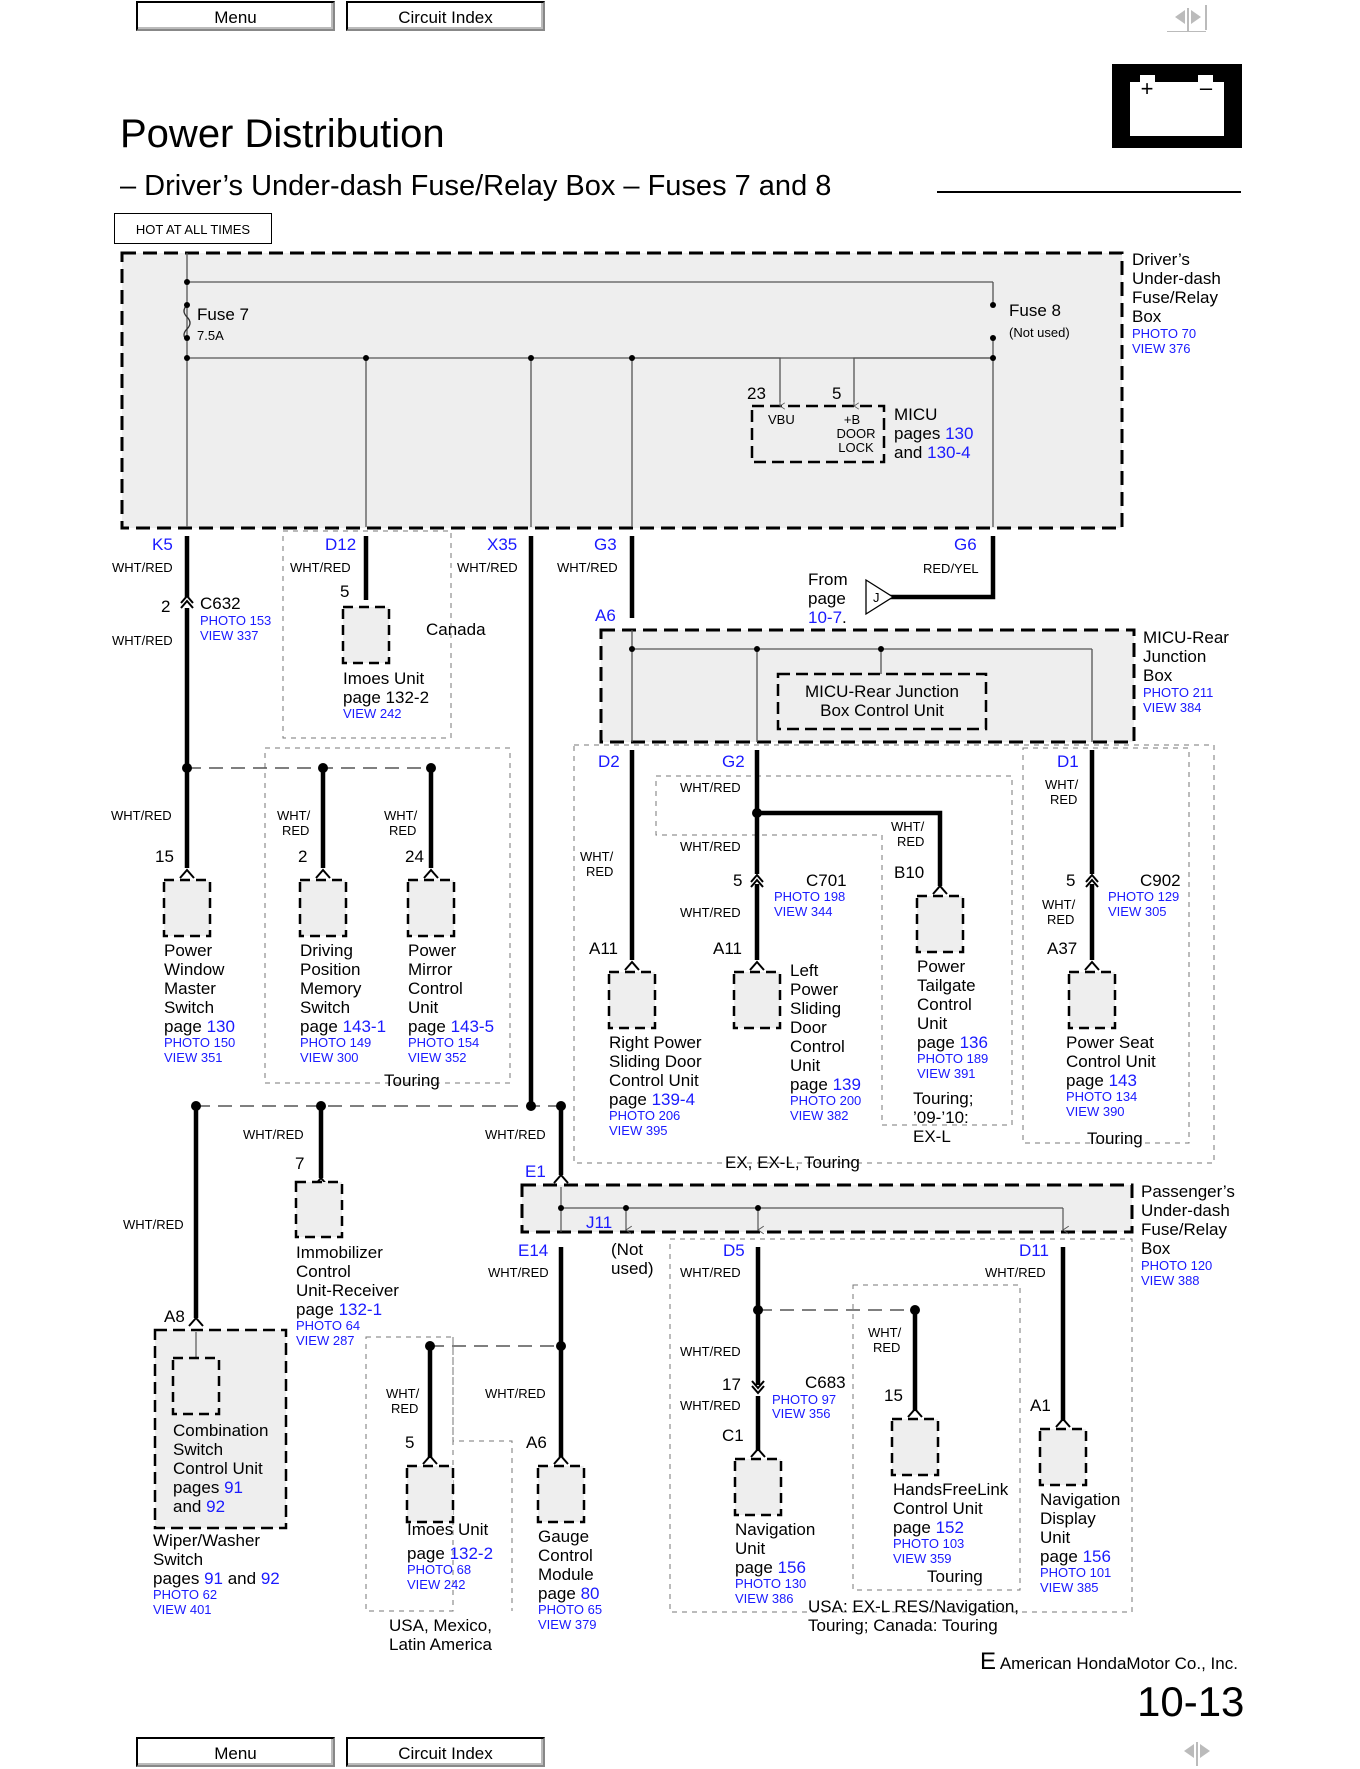  I want to click on wire-k5: WHT/RED, so click(142, 567).